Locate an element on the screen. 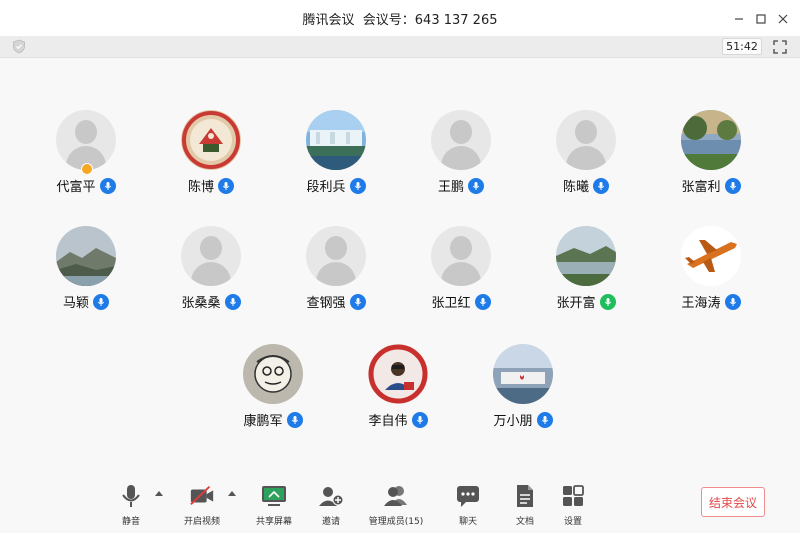 This screenshot has height=533, width=800. meeting-timer: 51:42 is located at coordinates (742, 46).